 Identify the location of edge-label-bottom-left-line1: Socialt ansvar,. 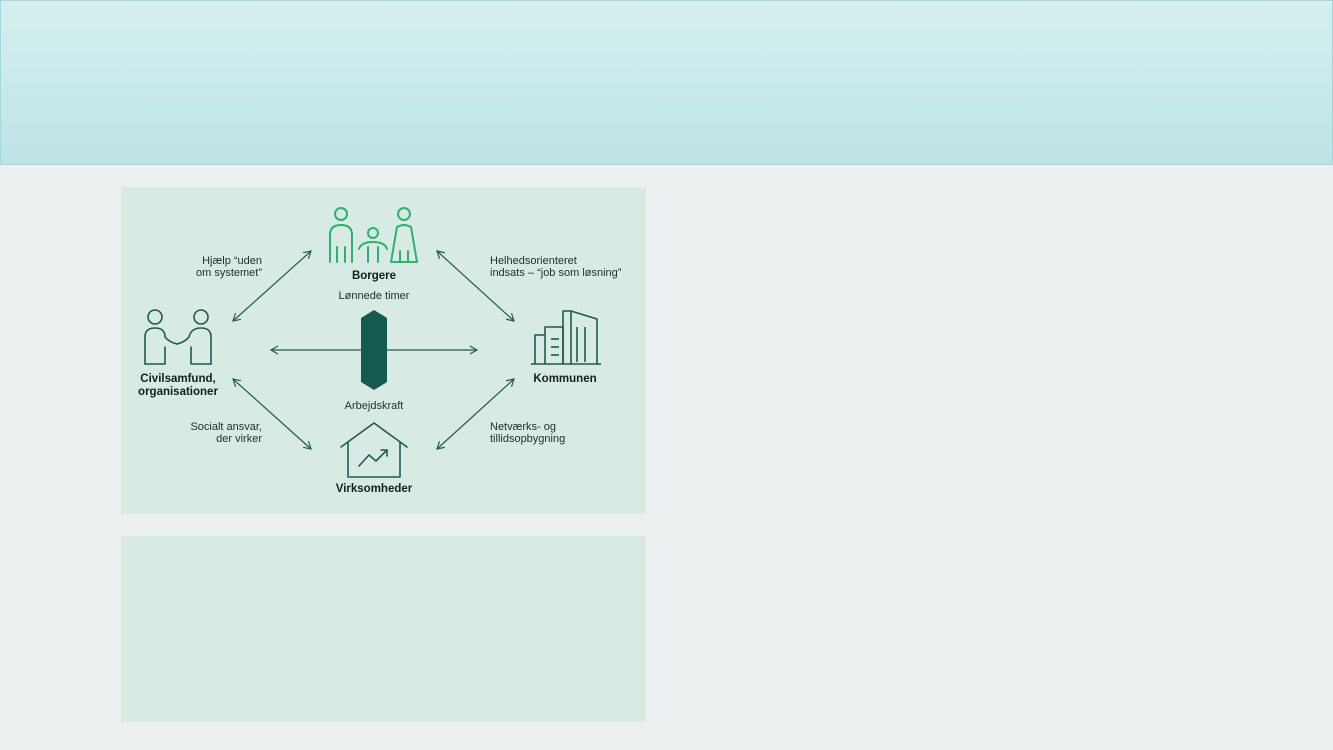
(226, 427).